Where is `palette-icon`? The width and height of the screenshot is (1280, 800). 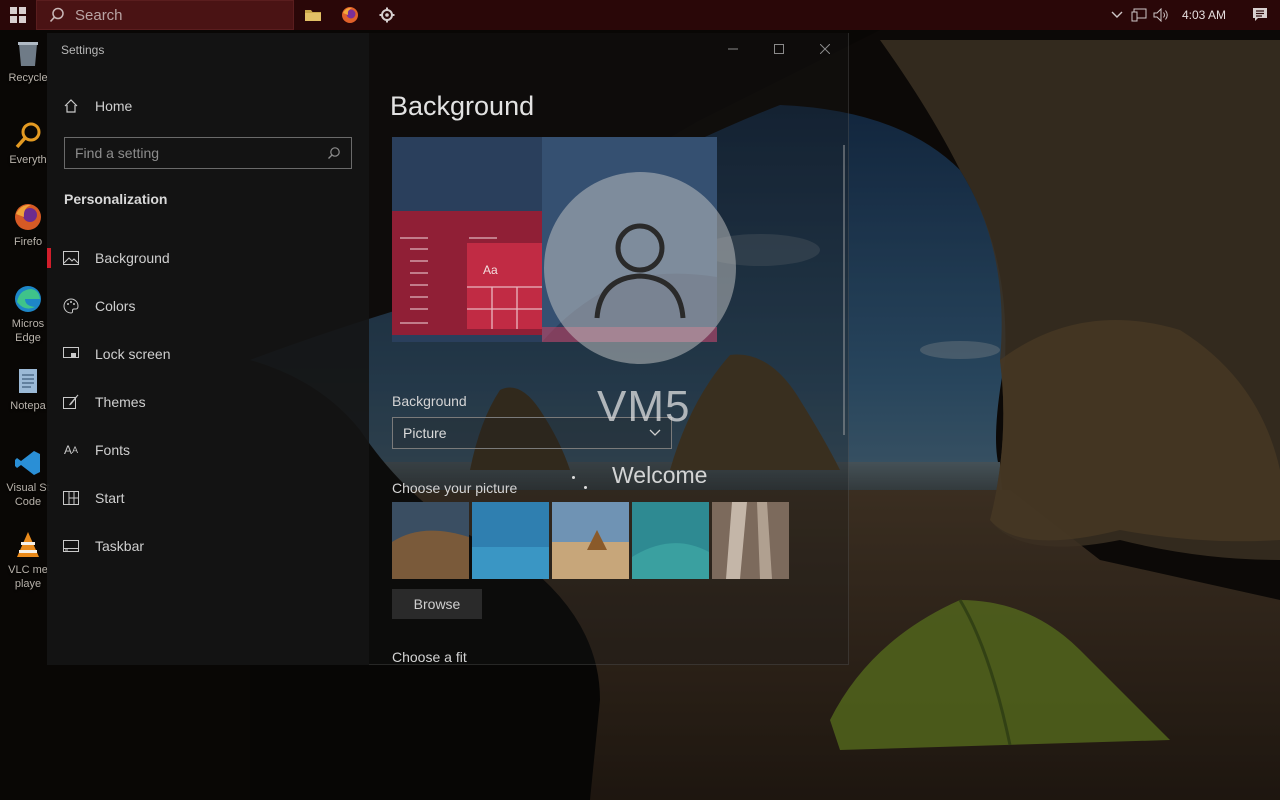 palette-icon is located at coordinates (71, 306).